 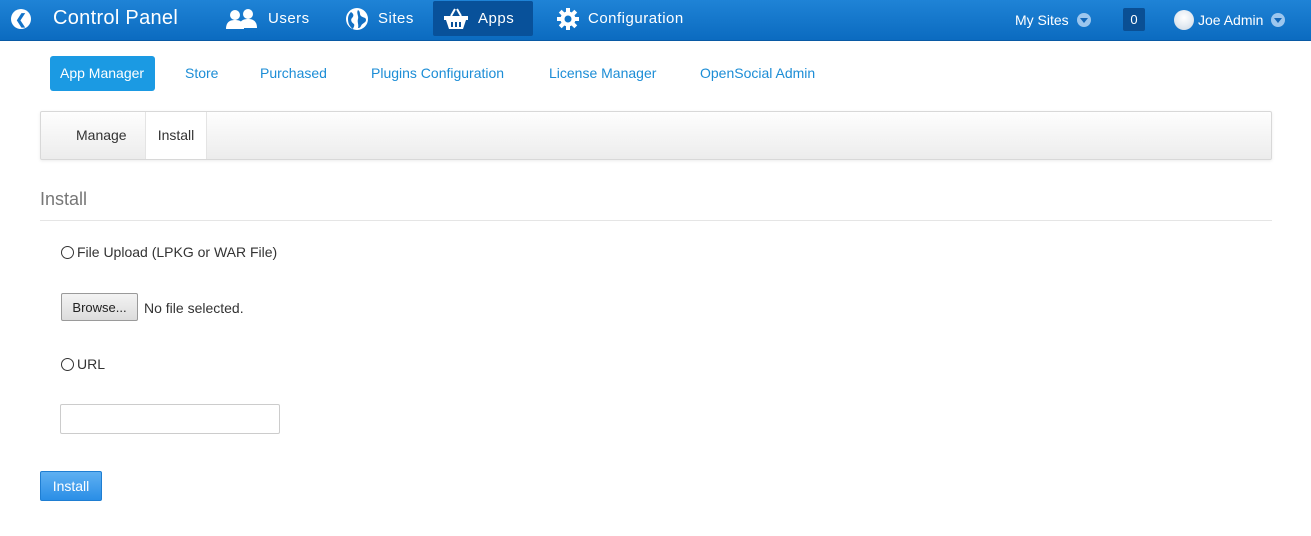 What do you see at coordinates (357, 18) in the screenshot?
I see `globe-icon` at bounding box center [357, 18].